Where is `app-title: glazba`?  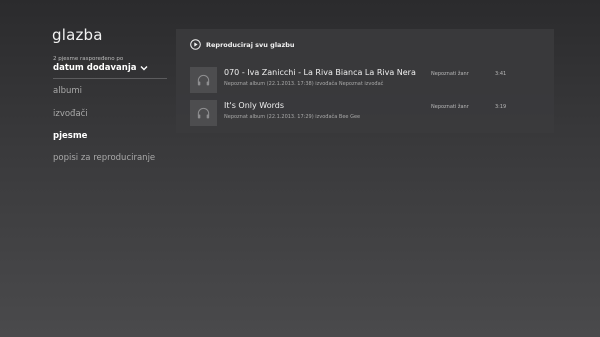 app-title: glazba is located at coordinates (77, 35).